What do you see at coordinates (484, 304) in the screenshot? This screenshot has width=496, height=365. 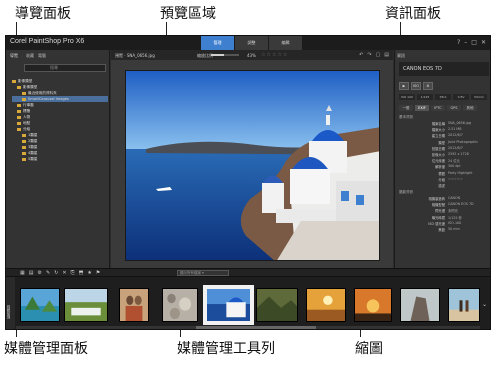 I see `chevron-down-icon: ⌄` at bounding box center [484, 304].